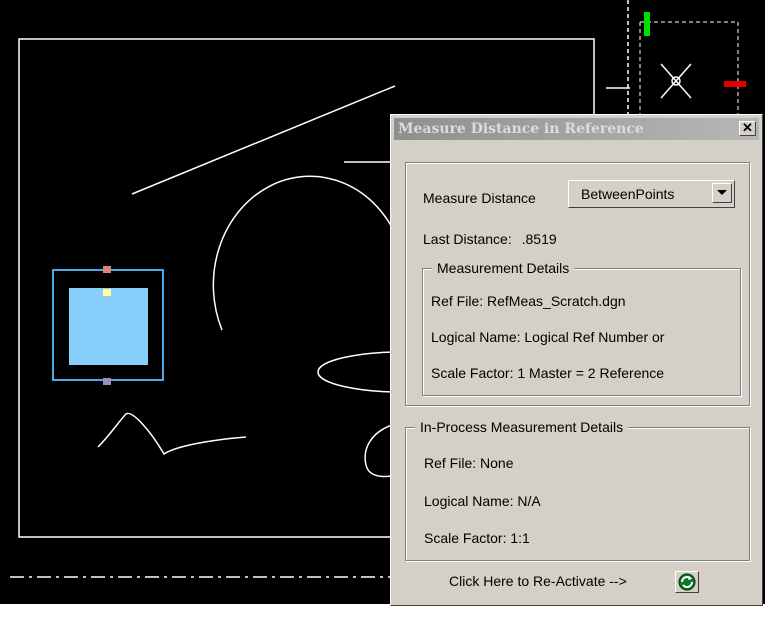 This screenshot has height=622, width=765. I want to click on reactivate-button, so click(687, 582).